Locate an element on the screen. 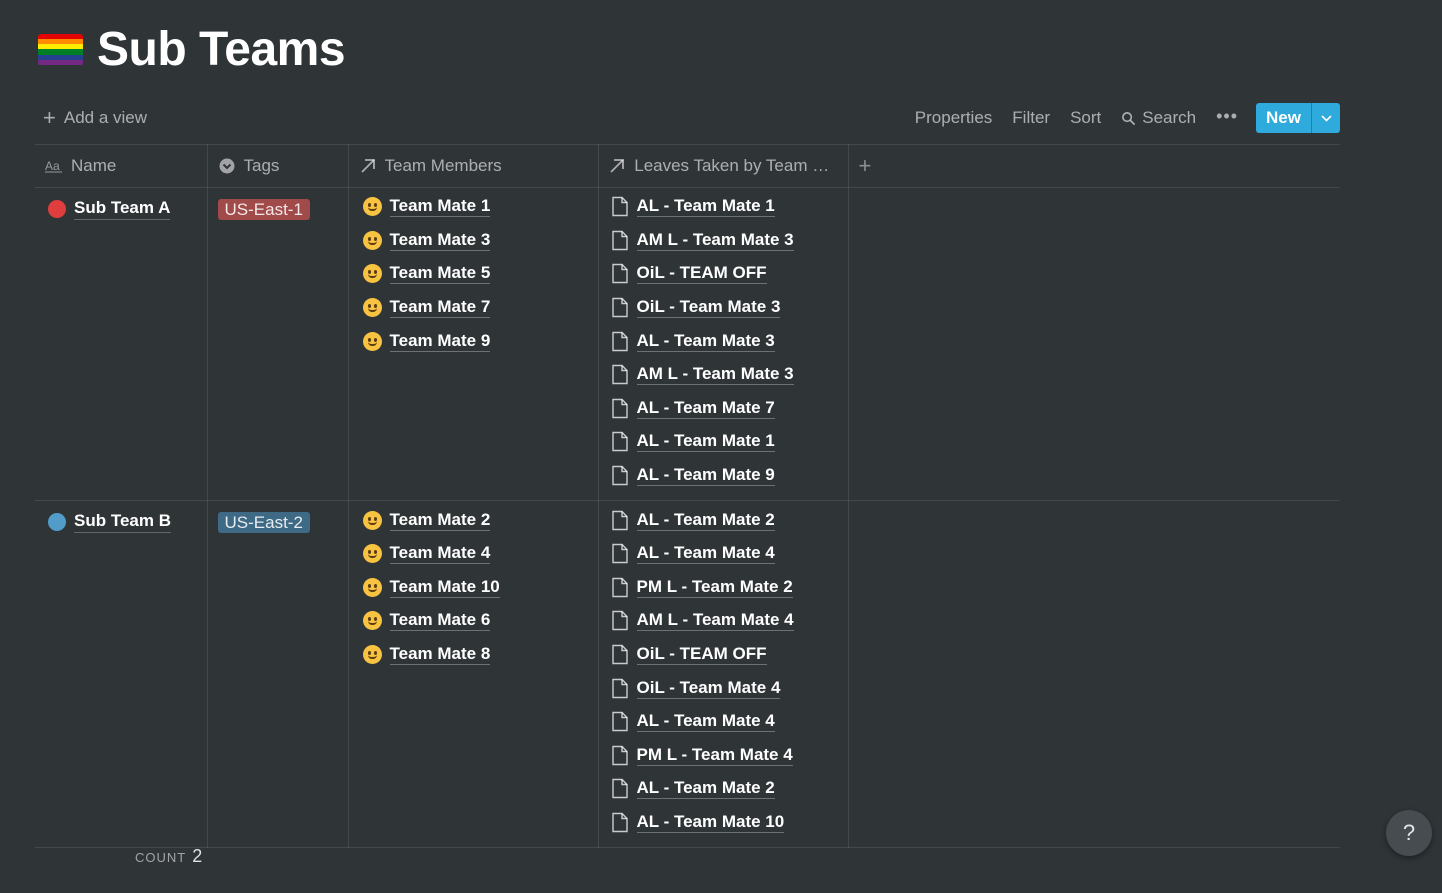  search-label: Search is located at coordinates (1169, 117).